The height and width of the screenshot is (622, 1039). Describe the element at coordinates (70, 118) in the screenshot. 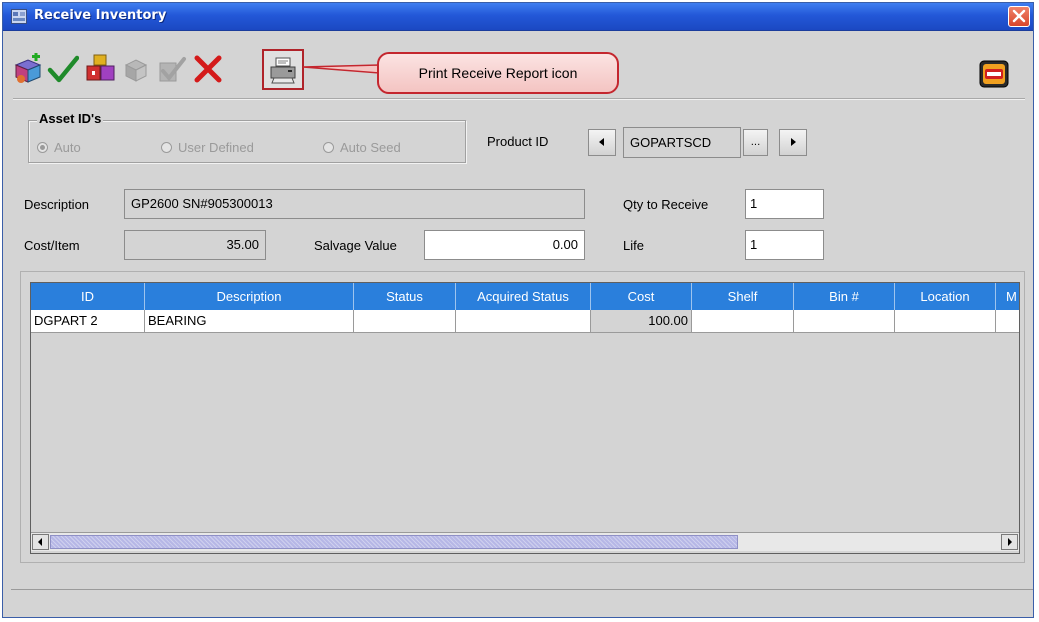

I see `asset-ids-legend: Asset ID's` at that location.